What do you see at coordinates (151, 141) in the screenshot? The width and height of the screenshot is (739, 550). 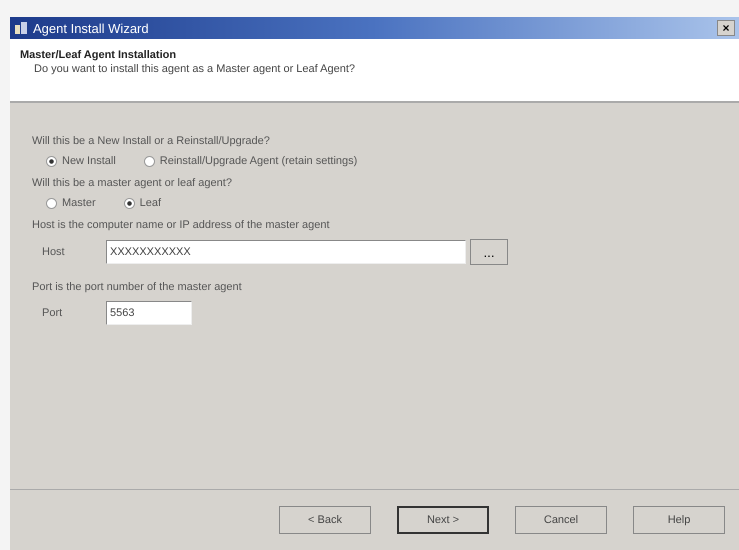 I see `question-text: Will this be a New Install or a Reinstall/Upgrade?` at bounding box center [151, 141].